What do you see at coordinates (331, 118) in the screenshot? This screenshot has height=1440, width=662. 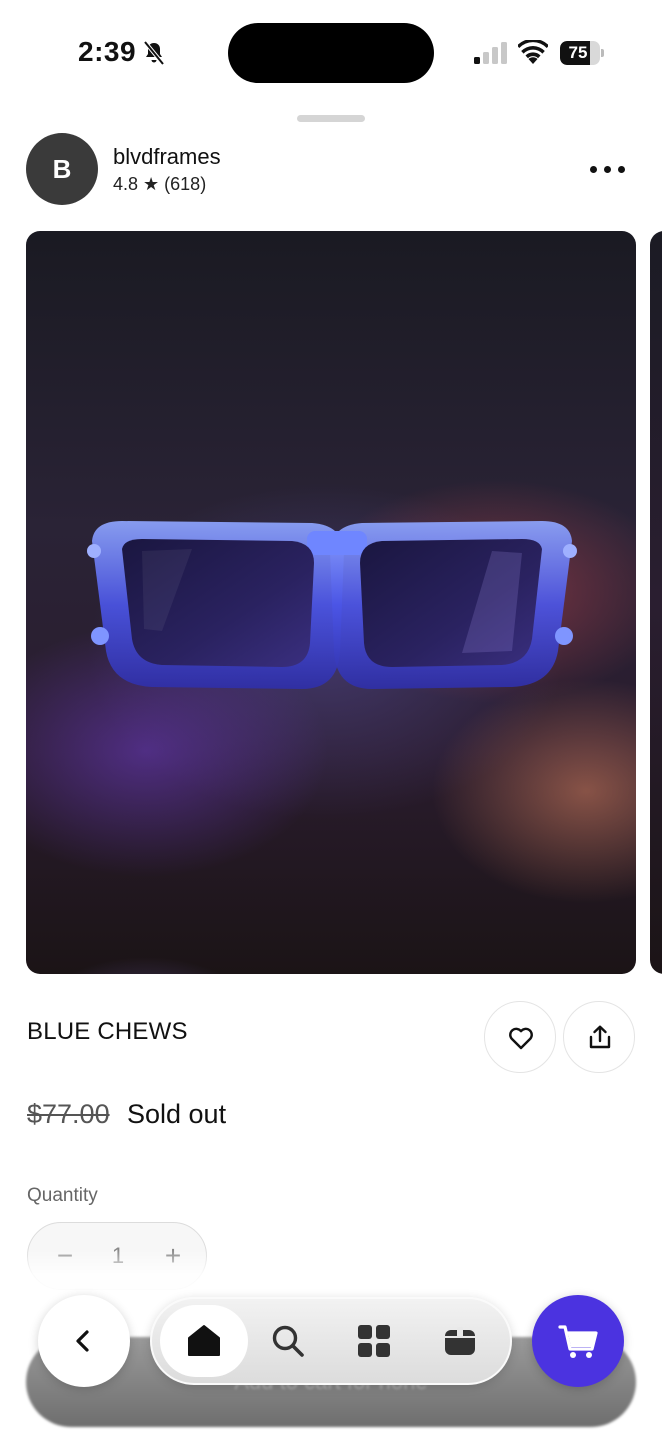 I see `sheet-grabber` at bounding box center [331, 118].